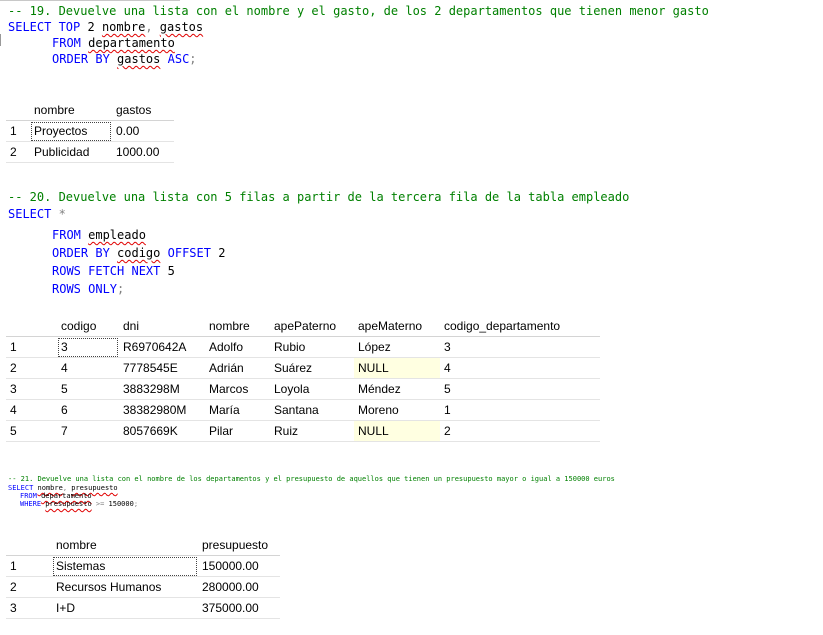 This screenshot has height=635, width=823. I want to click on q21-line-2: FROM departamento, so click(56, 496).